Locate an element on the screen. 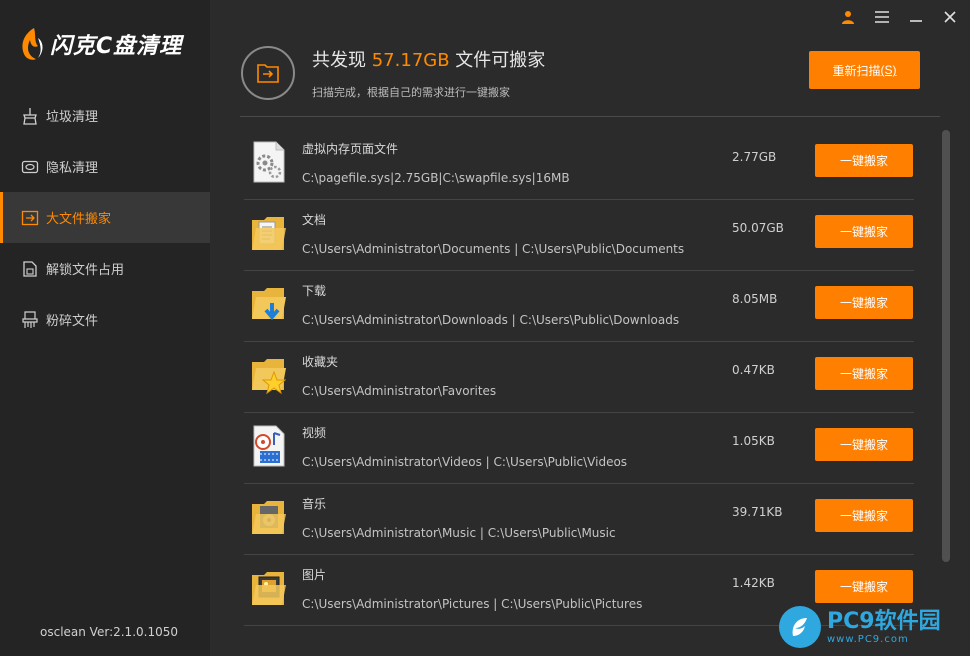 The height and width of the screenshot is (656, 970). watermark-sub: www.PC9.com is located at coordinates (868, 639).